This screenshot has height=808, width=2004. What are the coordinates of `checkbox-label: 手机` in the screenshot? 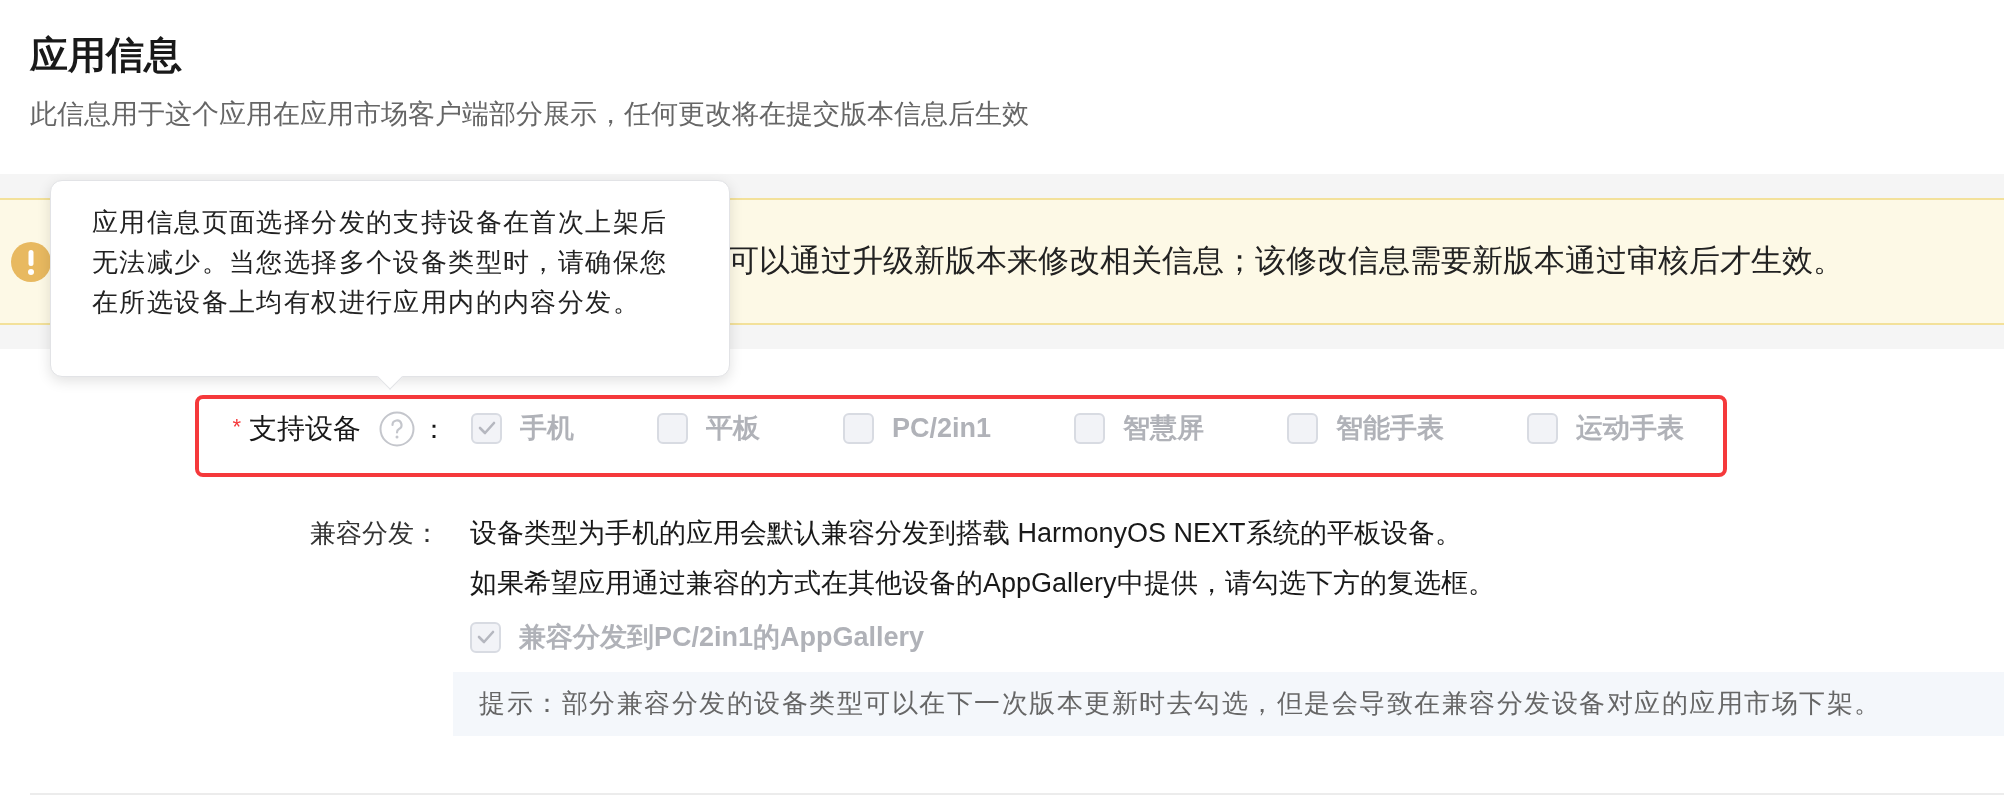 It's located at (547, 428).